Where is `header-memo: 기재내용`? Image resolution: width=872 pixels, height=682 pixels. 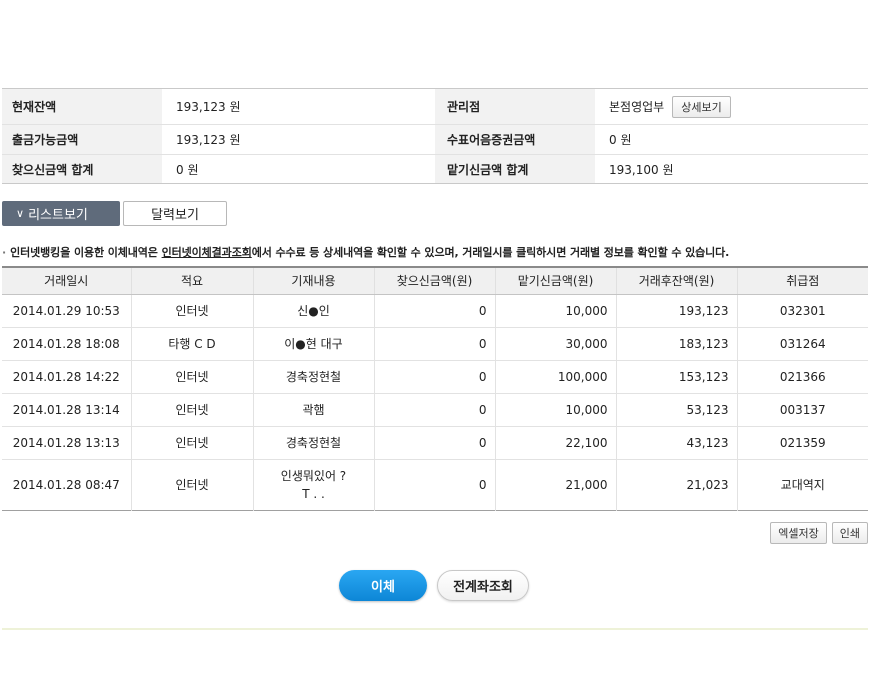
header-memo: 기재내용 is located at coordinates (313, 281).